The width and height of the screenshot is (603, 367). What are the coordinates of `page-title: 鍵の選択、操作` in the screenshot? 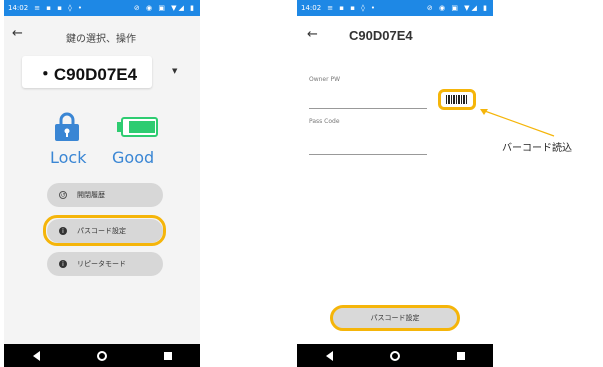 It's located at (101, 39).